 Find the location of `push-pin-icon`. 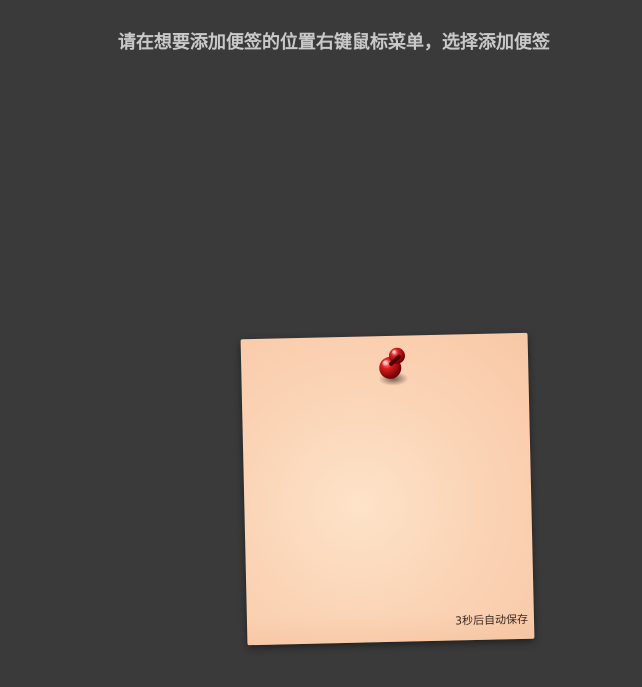

push-pin-icon is located at coordinates (393, 366).